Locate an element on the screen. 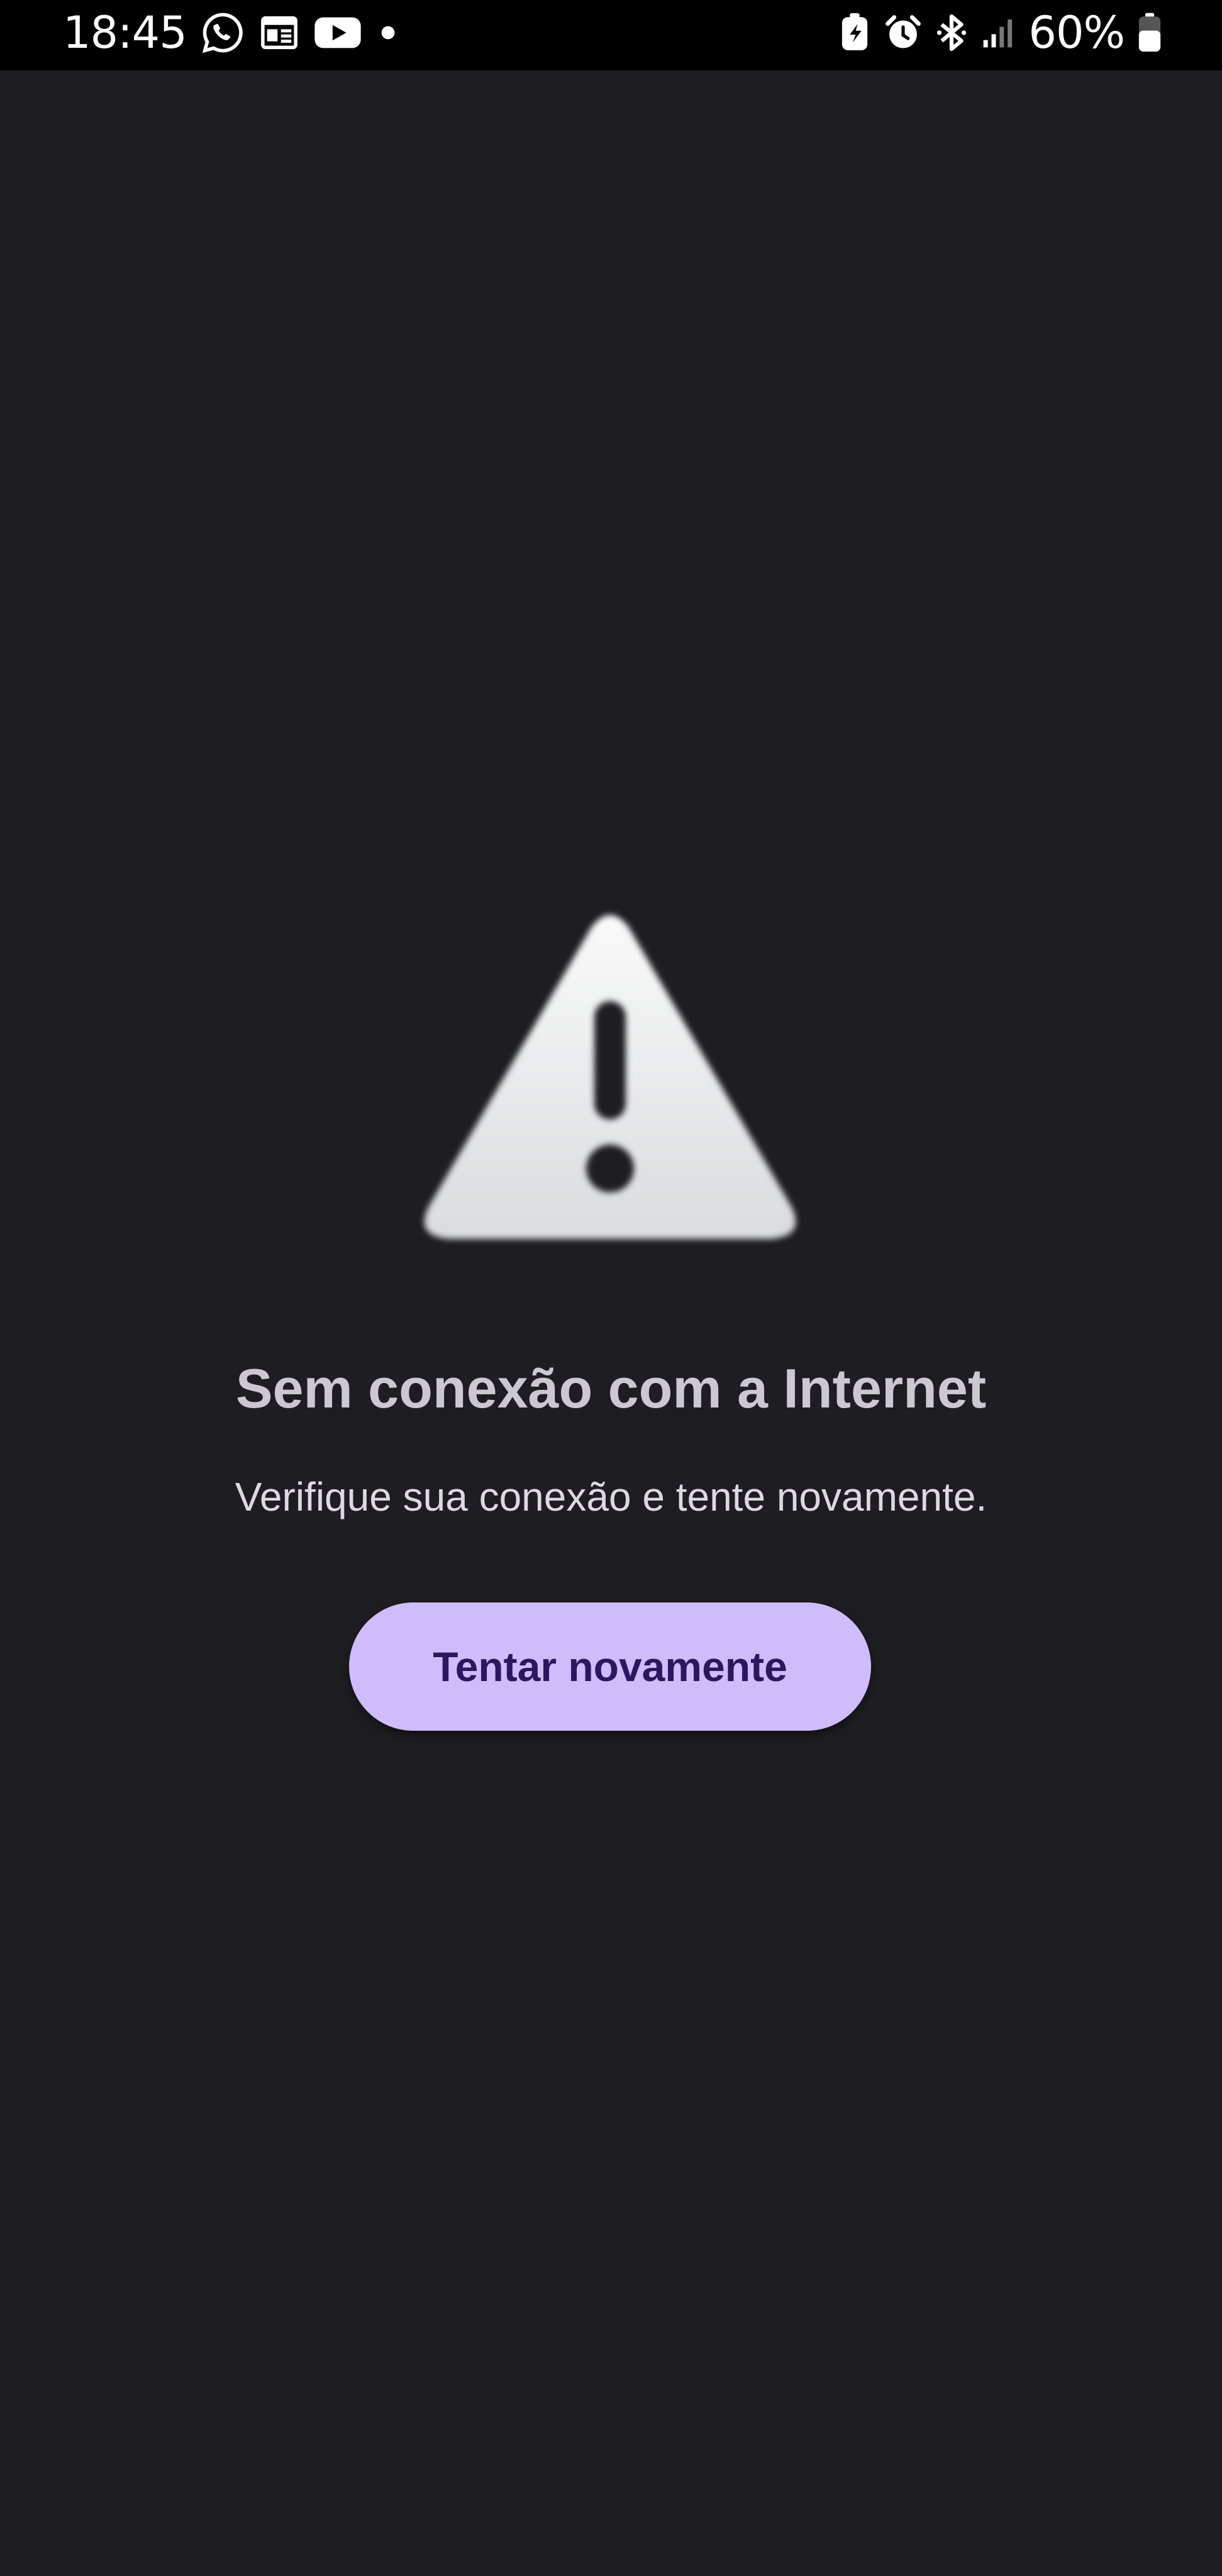 The width and height of the screenshot is (1222, 2576). status-bar-left: 18:45 is located at coordinates (232, 32).